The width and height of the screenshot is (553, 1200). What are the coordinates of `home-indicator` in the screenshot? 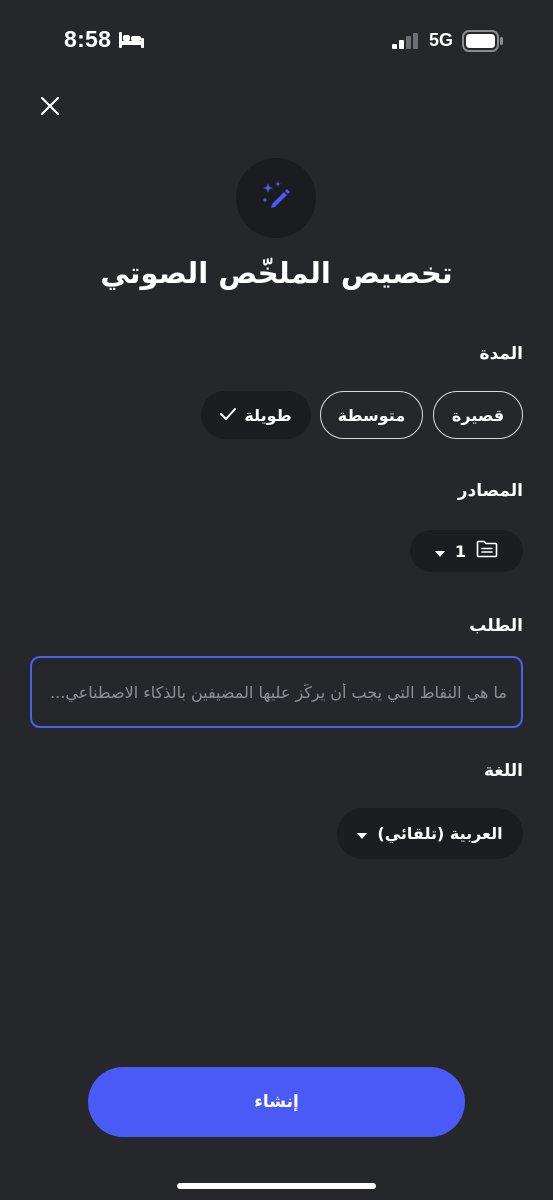 It's located at (276, 1186).